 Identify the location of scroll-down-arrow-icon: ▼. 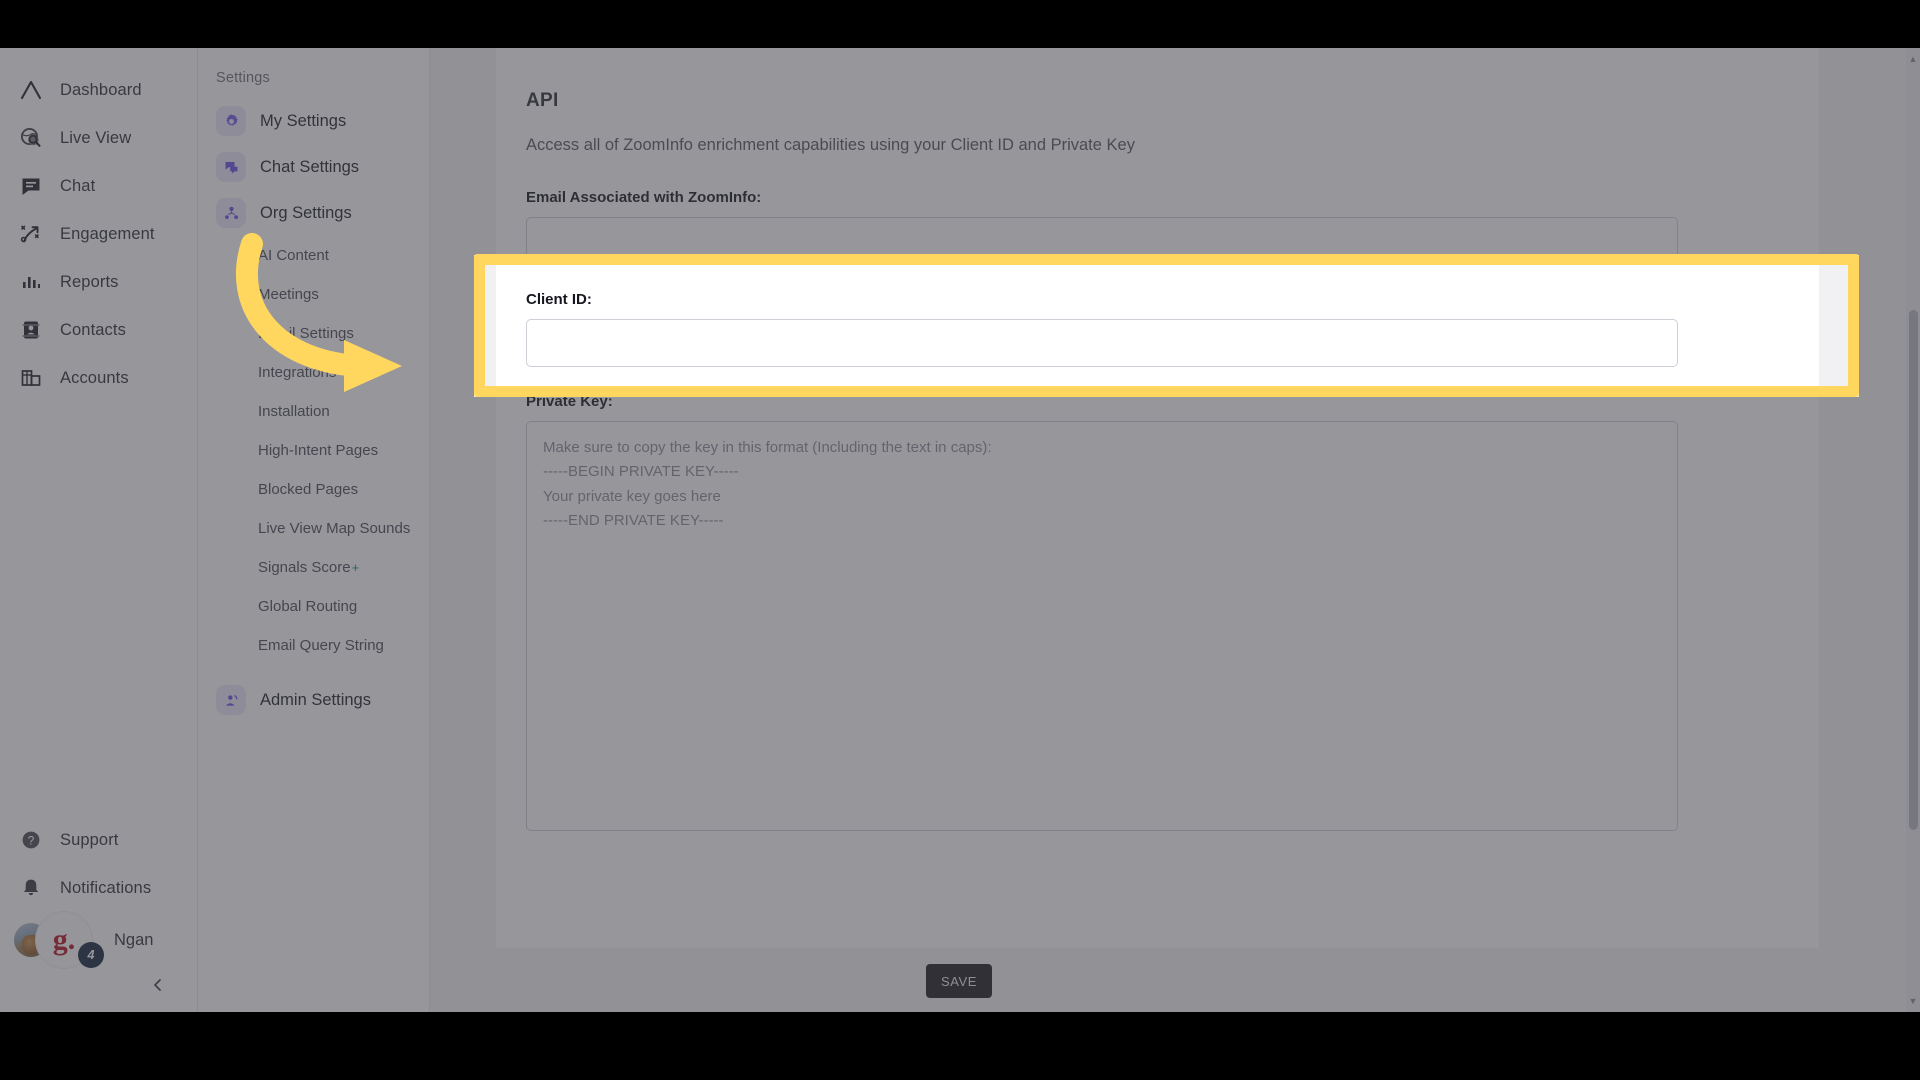
(1913, 1001).